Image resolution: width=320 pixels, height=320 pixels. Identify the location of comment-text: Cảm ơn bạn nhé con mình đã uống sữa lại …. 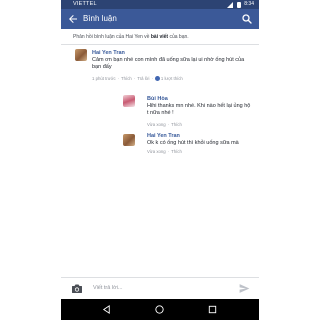
(168, 63).